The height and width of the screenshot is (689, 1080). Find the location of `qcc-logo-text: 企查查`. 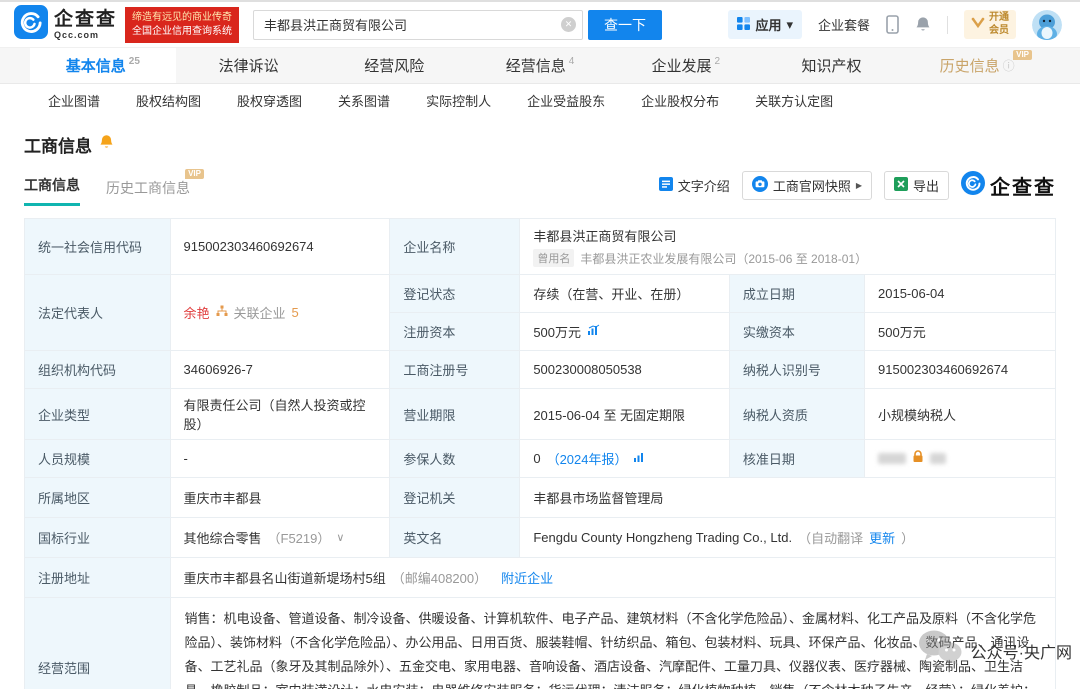

qcc-logo-text: 企查查 is located at coordinates (86, 19).